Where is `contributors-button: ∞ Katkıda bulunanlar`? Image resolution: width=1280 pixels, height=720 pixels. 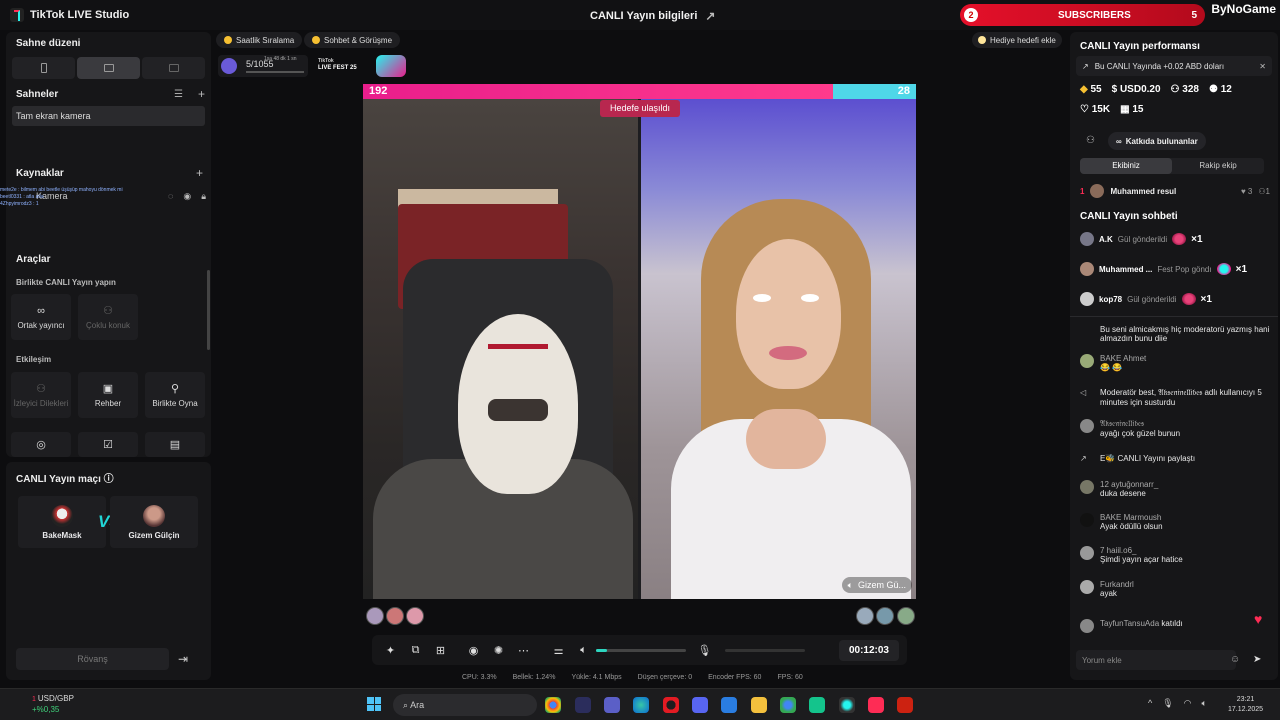 contributors-button: ∞ Katkıda bulunanlar is located at coordinates (1157, 141).